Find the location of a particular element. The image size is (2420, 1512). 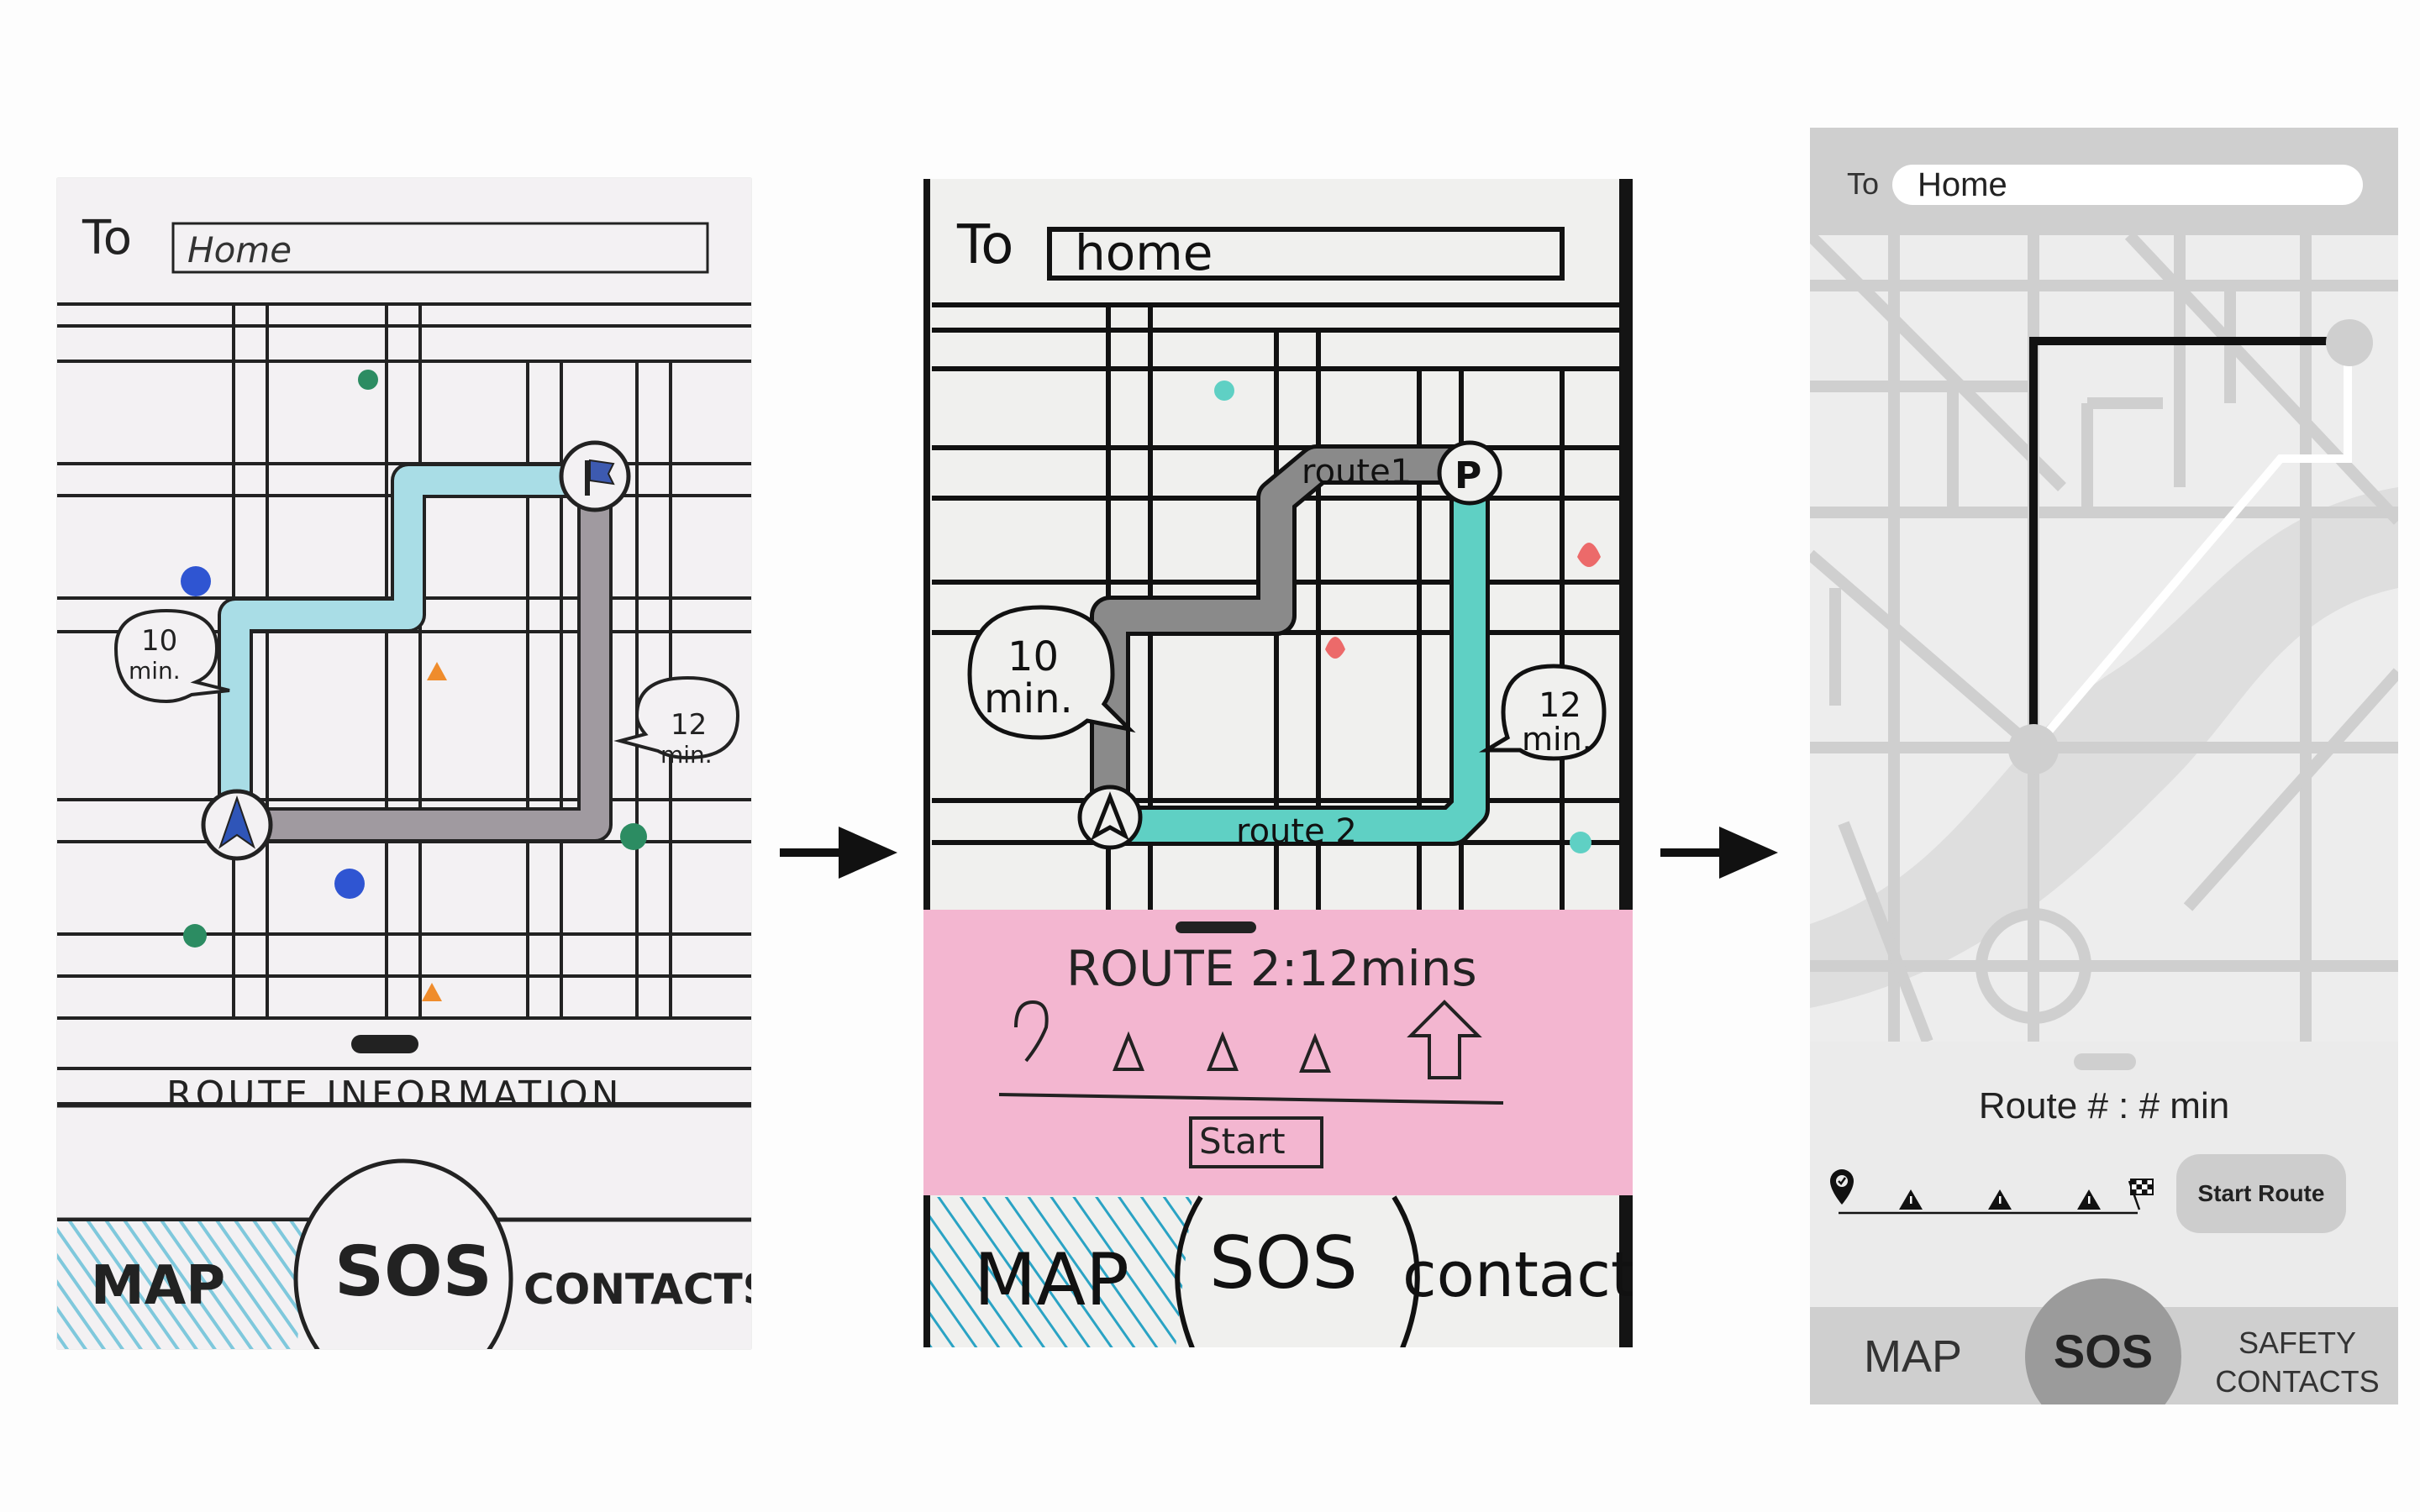

route-info-sheet: Route # : # min Start Route is located at coordinates (2104, 1173).